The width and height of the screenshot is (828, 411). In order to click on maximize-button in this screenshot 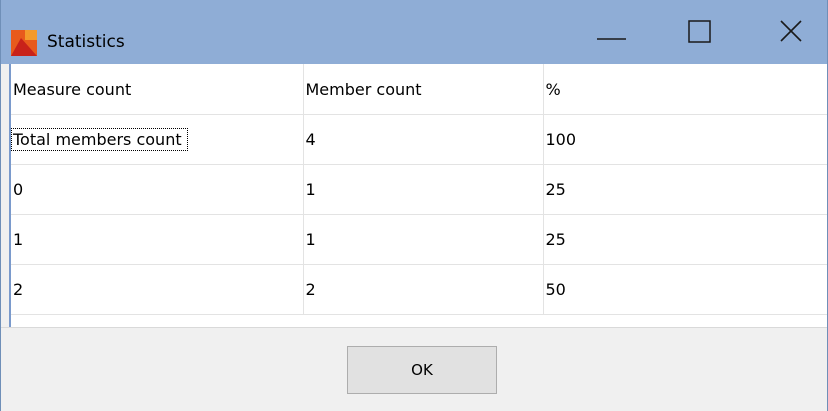, I will do `click(700, 35)`.